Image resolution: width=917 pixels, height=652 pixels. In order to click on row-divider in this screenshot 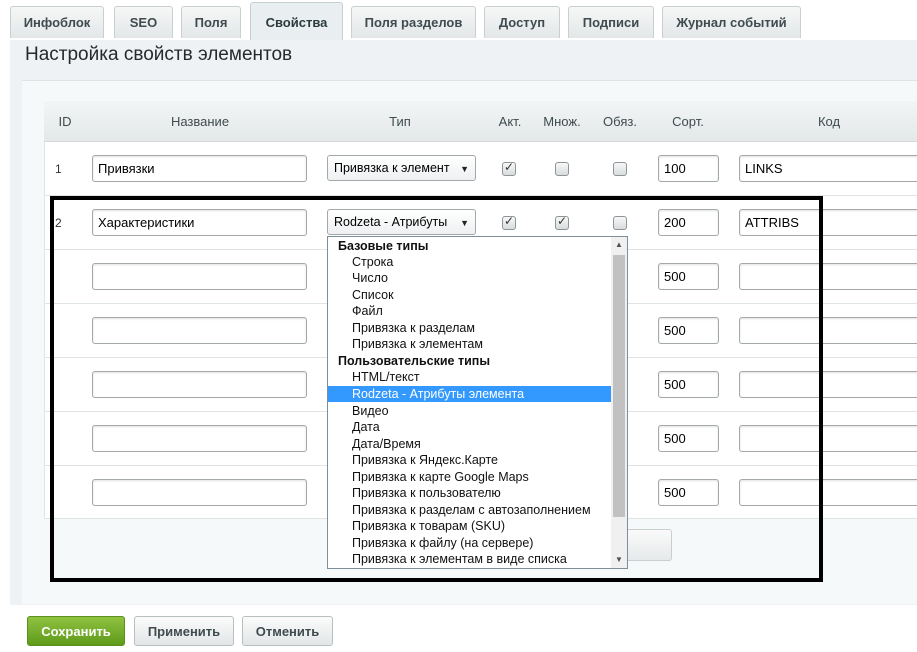, I will do `click(480, 195)`.